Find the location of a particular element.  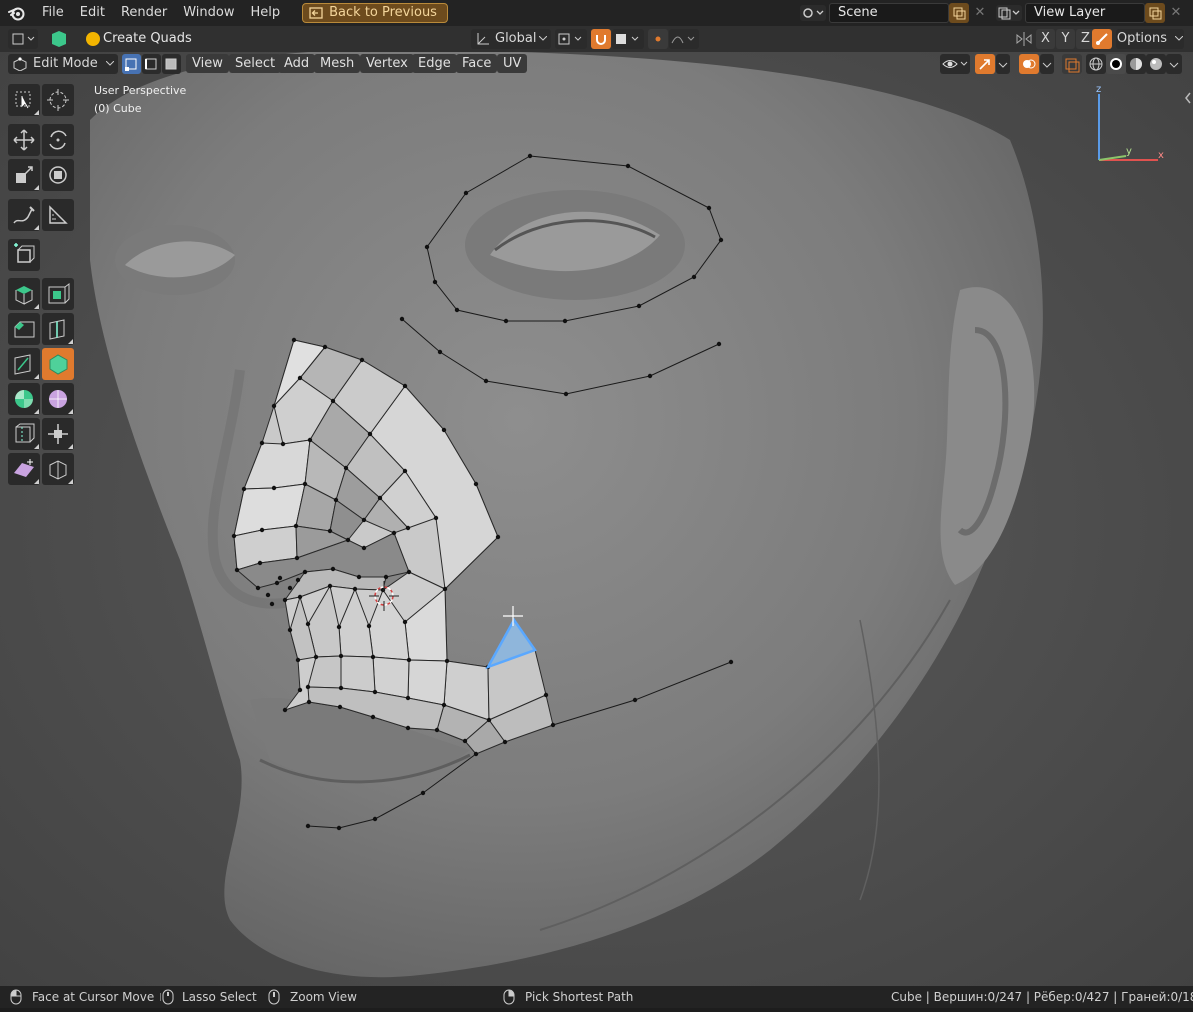

viewport-menu-face: Face is located at coordinates (477, 63).